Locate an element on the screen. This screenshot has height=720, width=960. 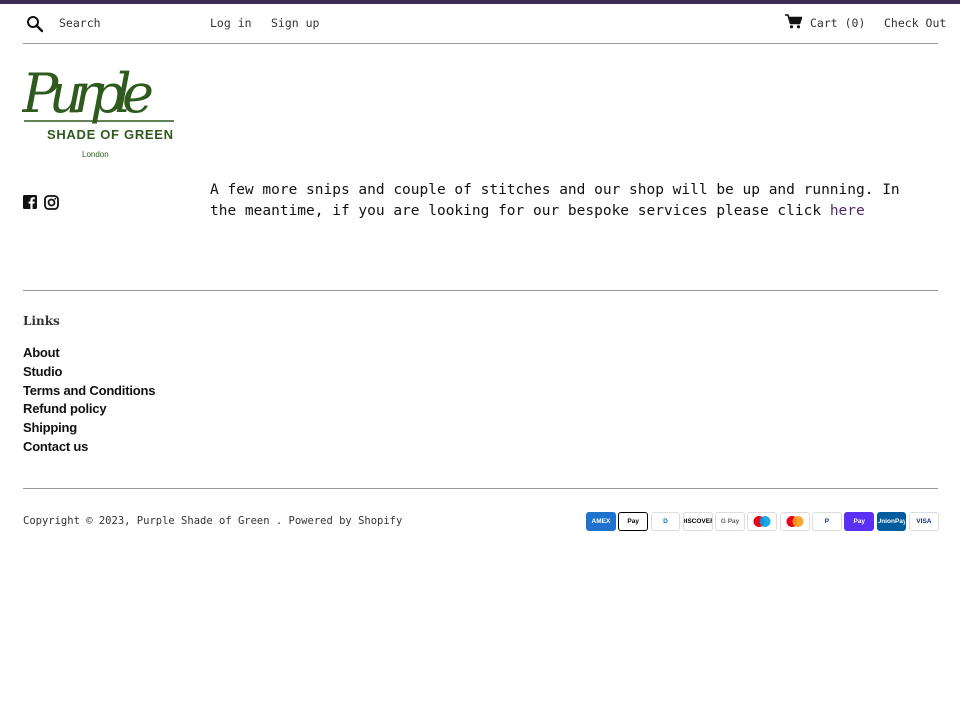
apple-pay-icon: Pay is located at coordinates (633, 521).